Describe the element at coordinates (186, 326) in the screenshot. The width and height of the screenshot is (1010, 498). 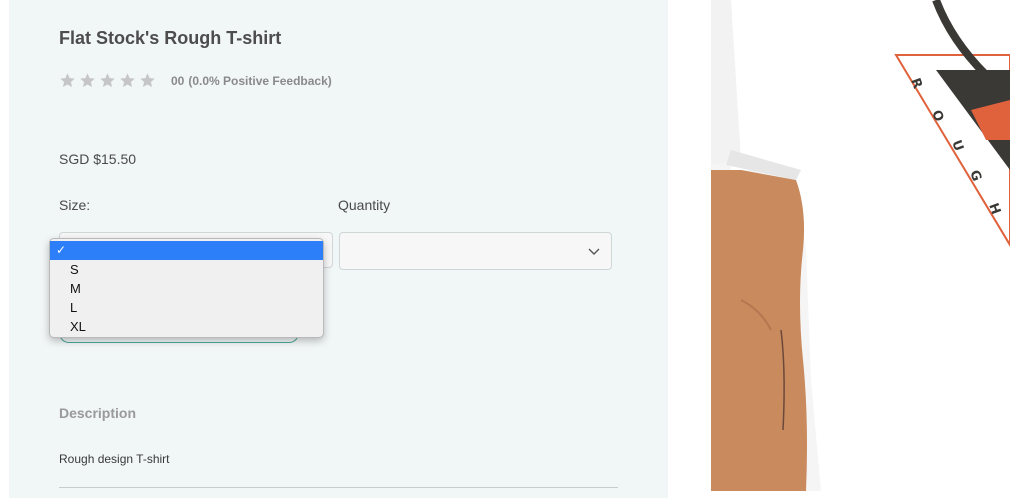
I see `size-option-xl: XL` at that location.